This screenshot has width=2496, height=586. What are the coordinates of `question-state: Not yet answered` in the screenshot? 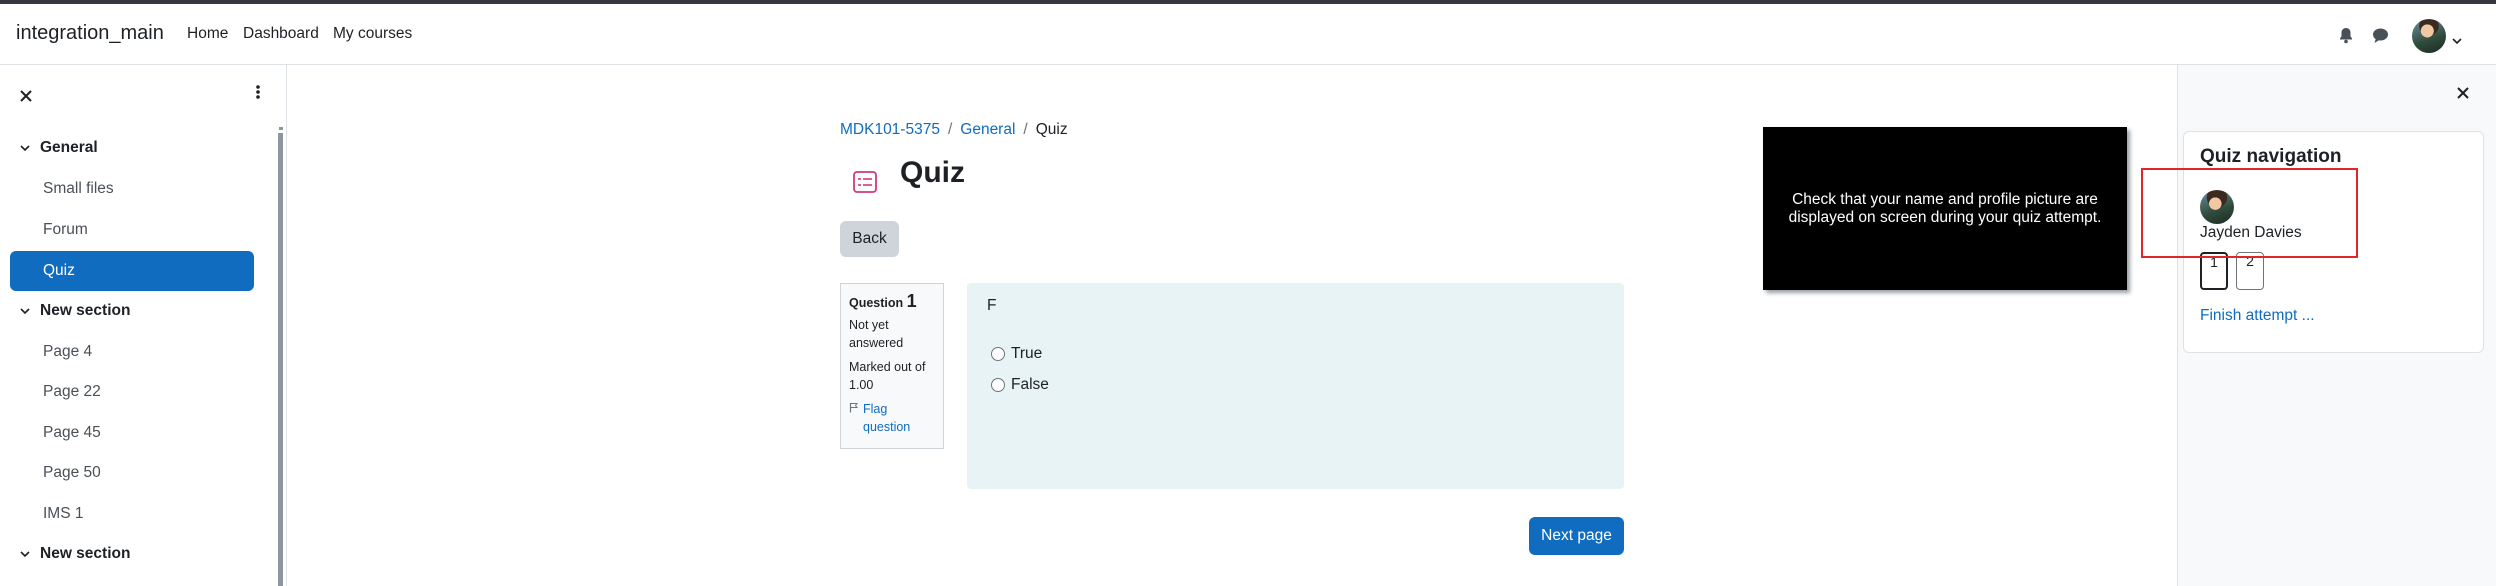 It's located at (876, 334).